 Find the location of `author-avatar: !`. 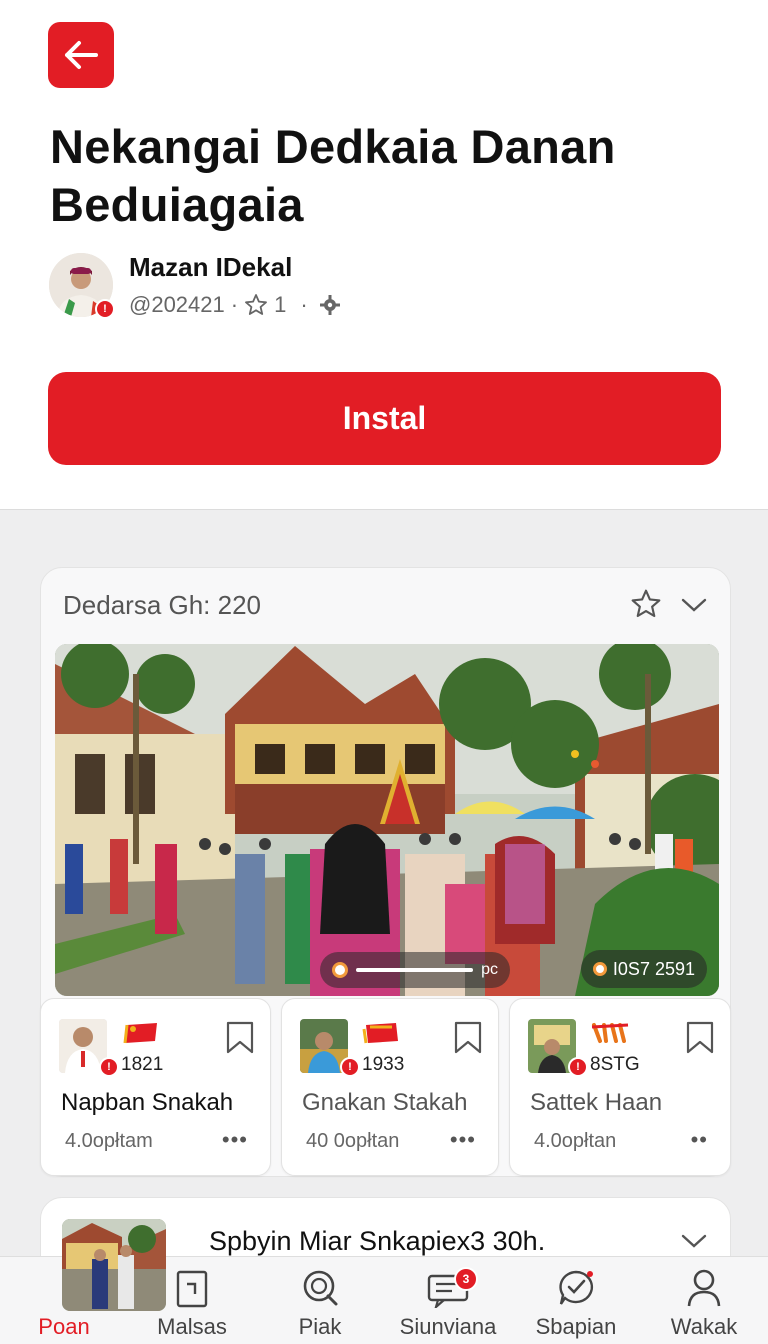

author-avatar: ! is located at coordinates (82, 286).